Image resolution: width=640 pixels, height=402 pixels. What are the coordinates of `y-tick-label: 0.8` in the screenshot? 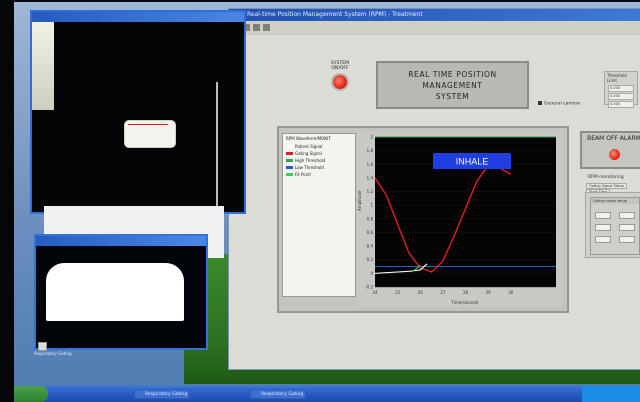 It's located at (370, 218).